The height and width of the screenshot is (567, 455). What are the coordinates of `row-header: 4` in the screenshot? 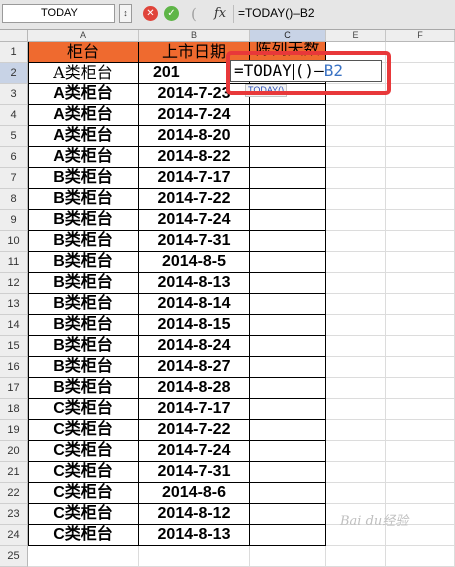 It's located at (14, 115).